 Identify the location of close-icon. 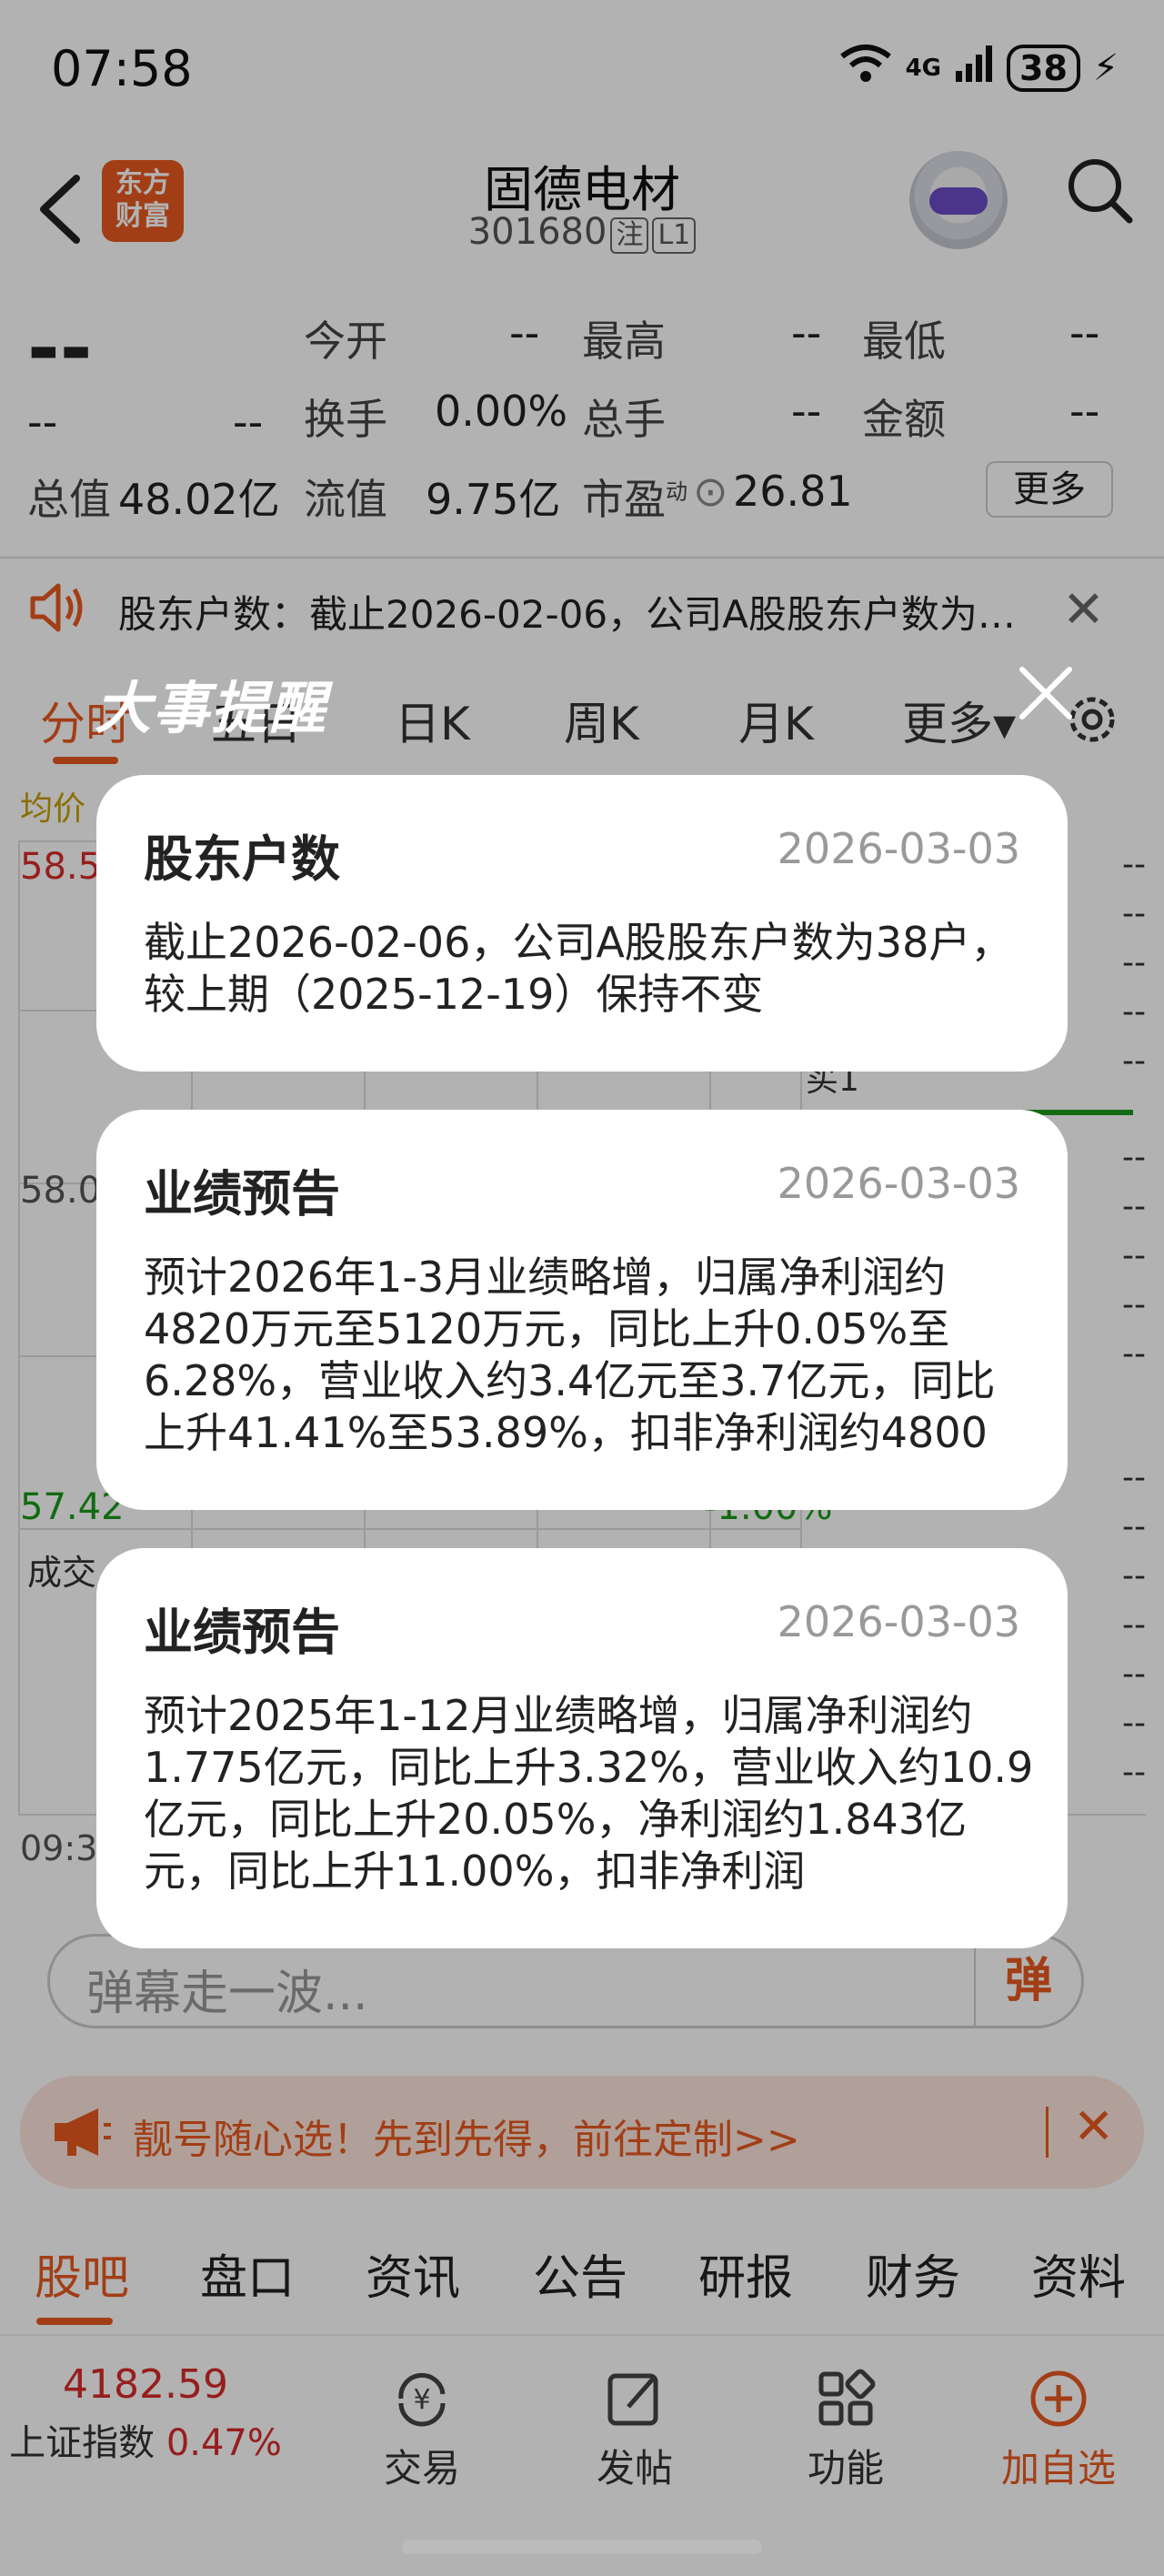
(1046, 693).